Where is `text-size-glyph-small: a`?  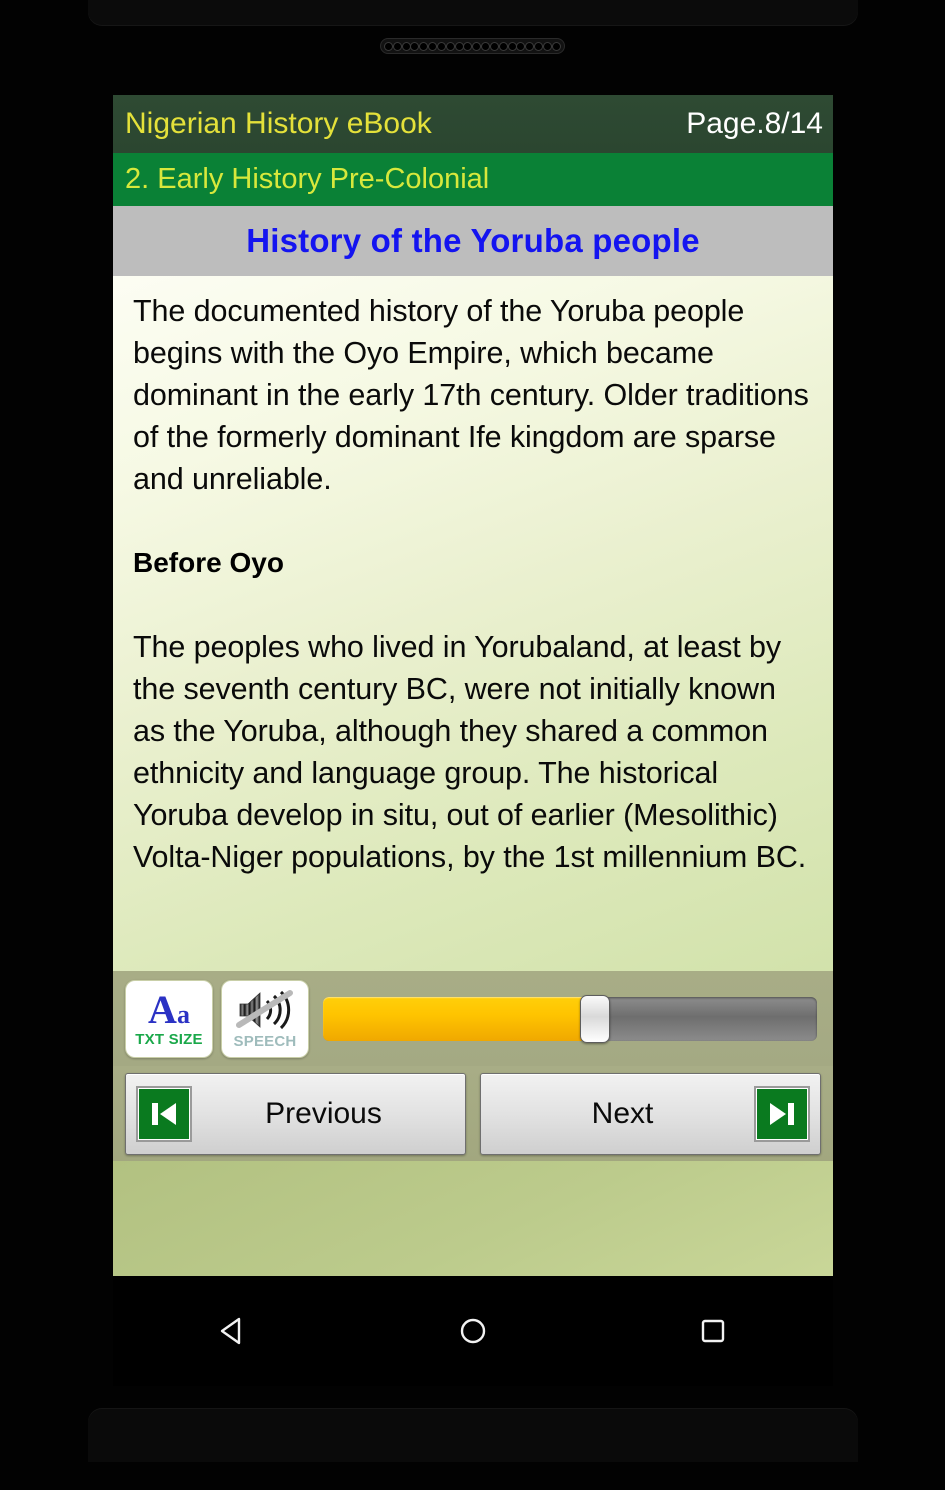 text-size-glyph-small: a is located at coordinates (183, 1014).